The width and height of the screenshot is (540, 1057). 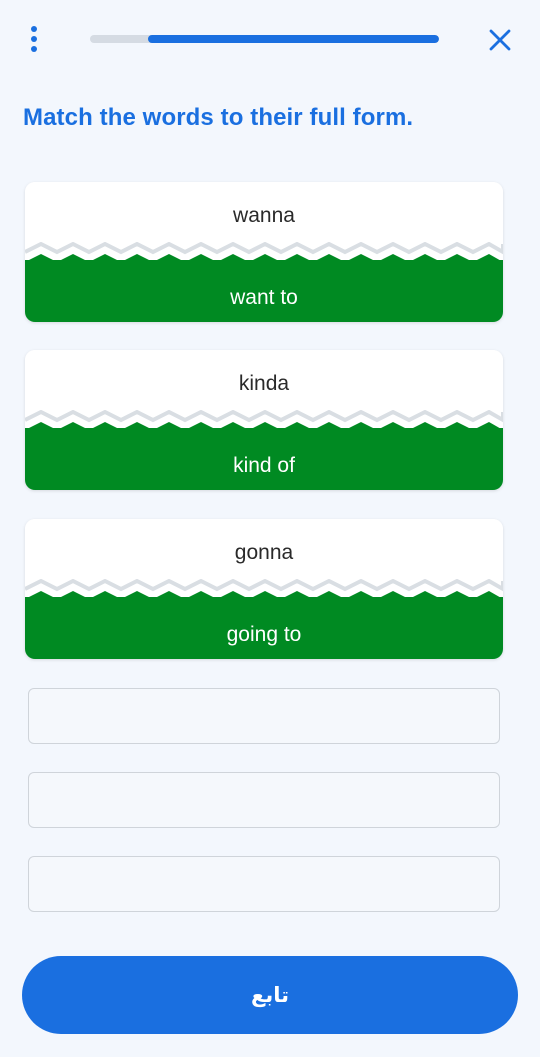 I want to click on full-form-tile: going to, so click(x=264, y=628).